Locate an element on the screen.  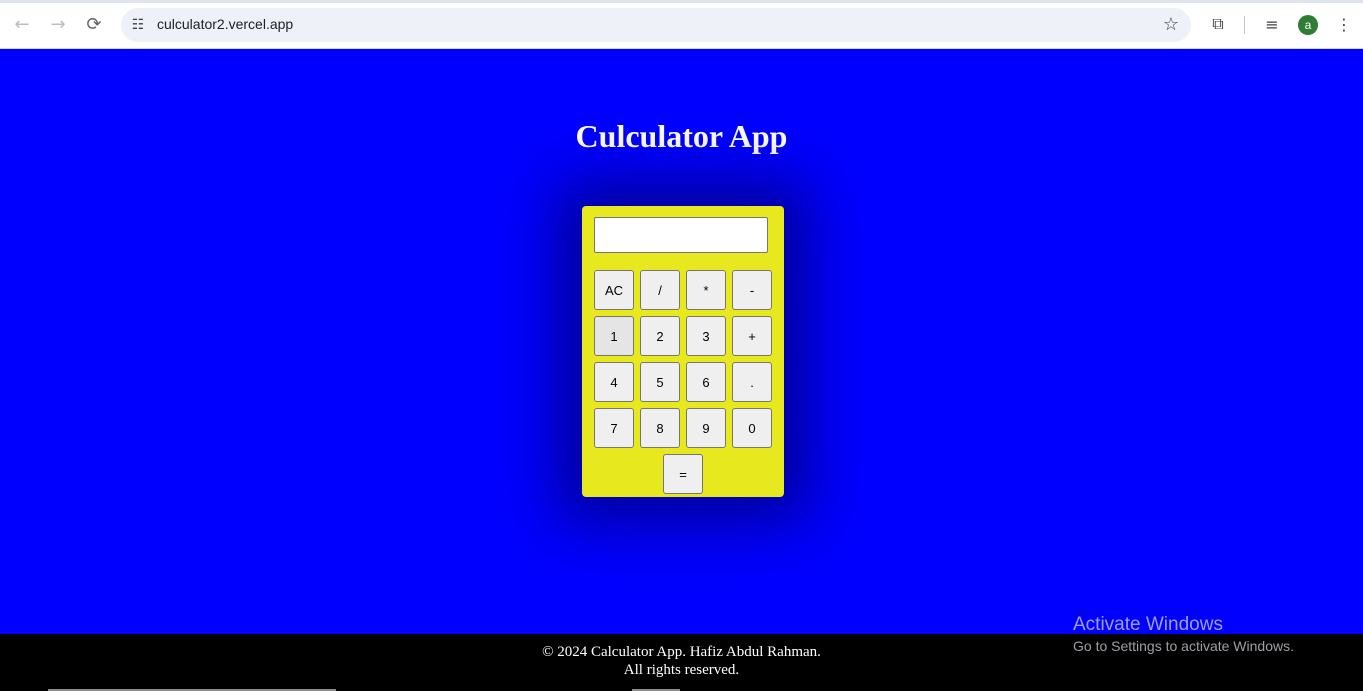
site-info-icon: ☷ is located at coordinates (138, 25).